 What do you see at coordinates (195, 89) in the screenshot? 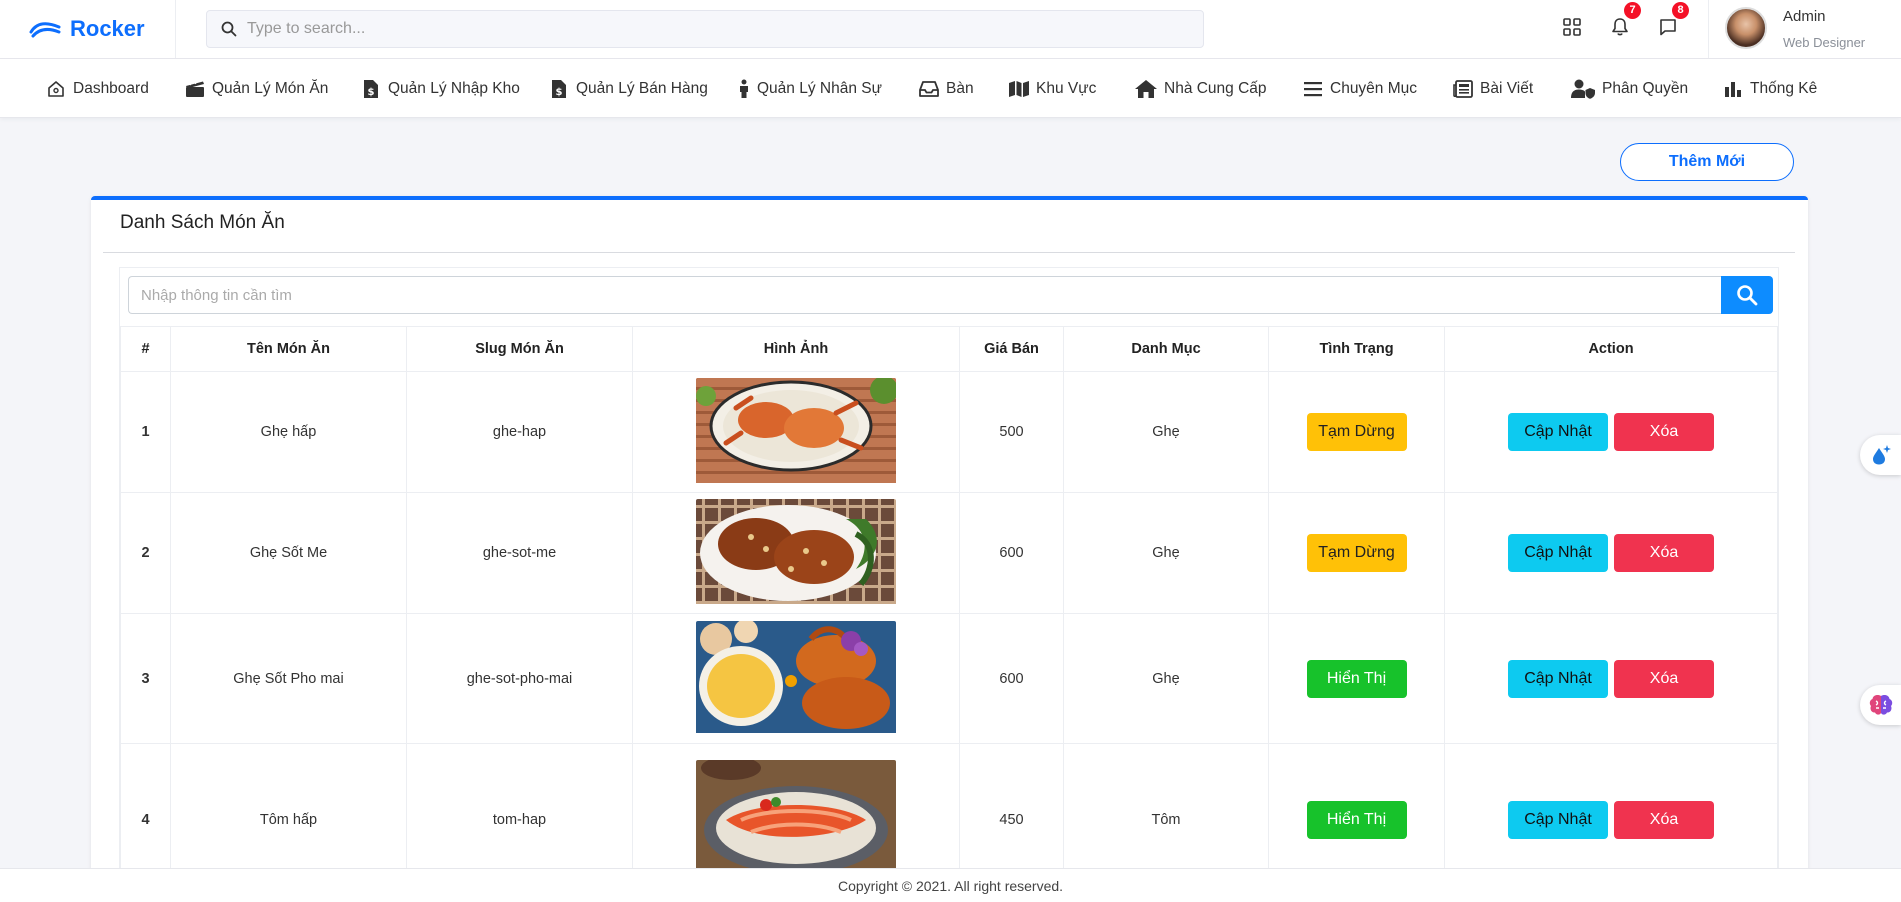
I see `clapper-icon` at bounding box center [195, 89].